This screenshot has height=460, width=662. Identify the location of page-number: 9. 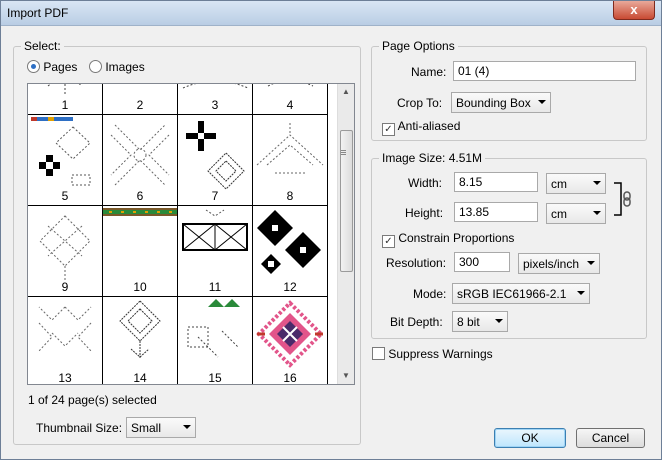
(65, 287).